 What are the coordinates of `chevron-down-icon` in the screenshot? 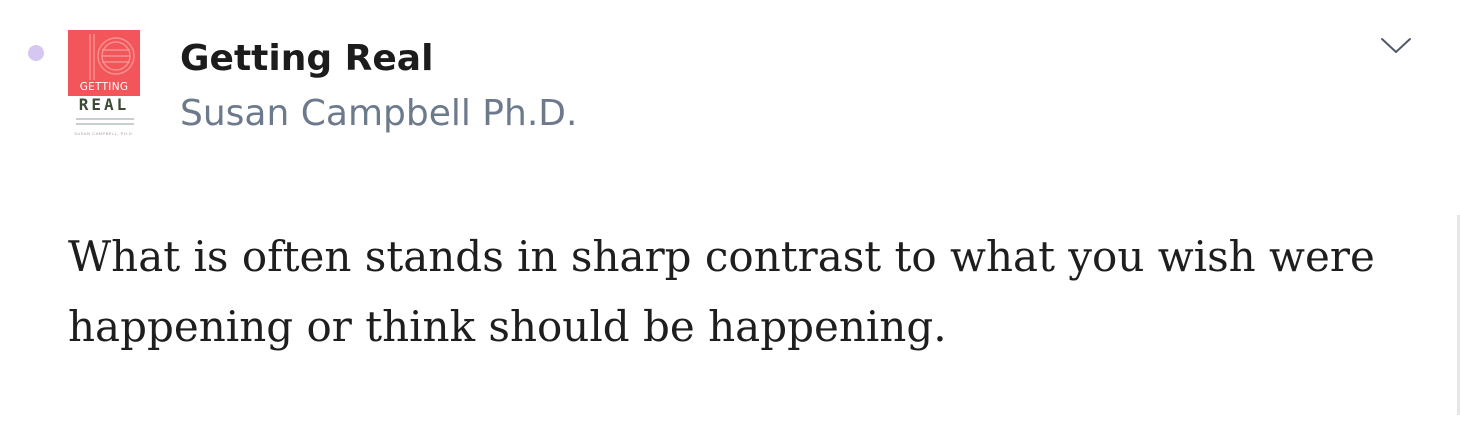 It's located at (1396, 45).